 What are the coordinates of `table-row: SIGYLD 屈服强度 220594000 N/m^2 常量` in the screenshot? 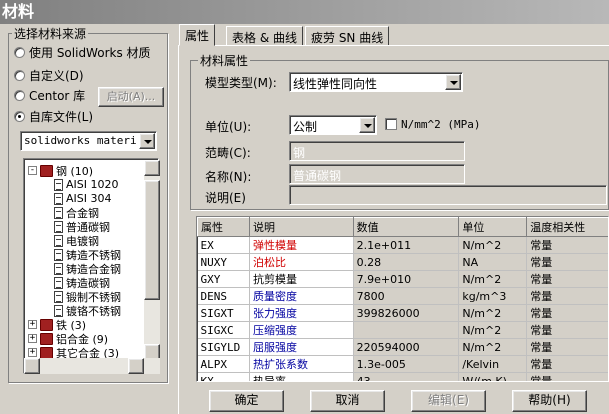 It's located at (402, 347).